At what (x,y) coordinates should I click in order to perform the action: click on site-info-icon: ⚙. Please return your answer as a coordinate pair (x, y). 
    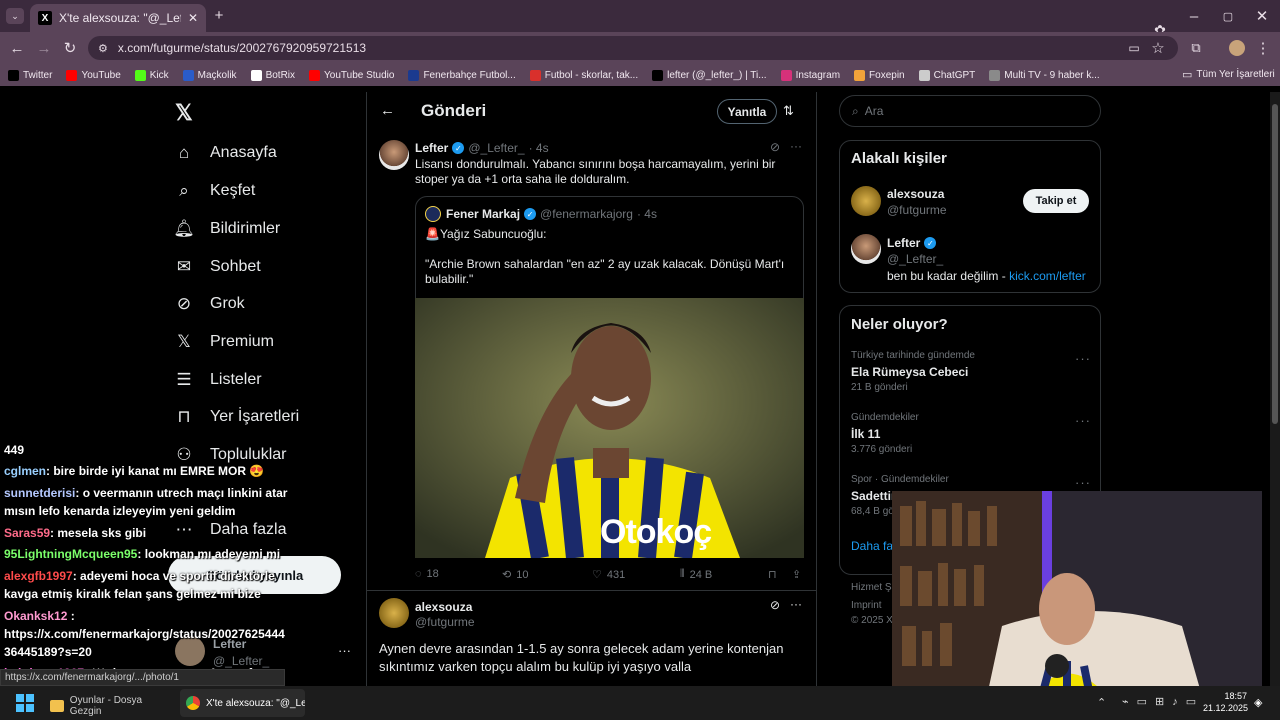
    Looking at the image, I should click on (103, 48).